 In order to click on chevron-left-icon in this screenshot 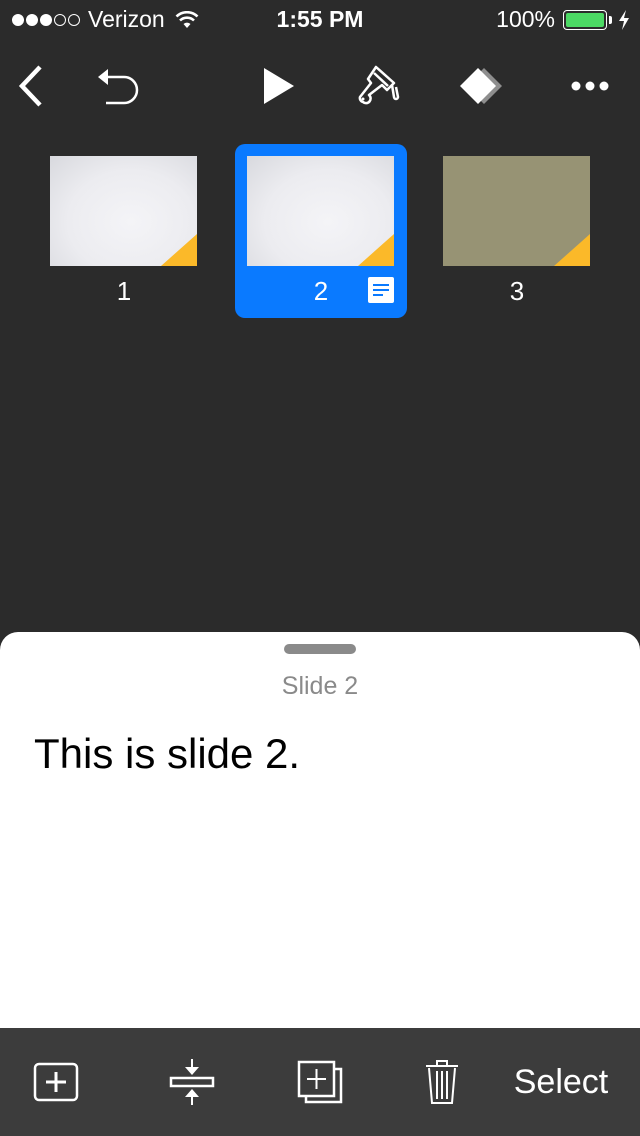, I will do `click(30, 86)`.